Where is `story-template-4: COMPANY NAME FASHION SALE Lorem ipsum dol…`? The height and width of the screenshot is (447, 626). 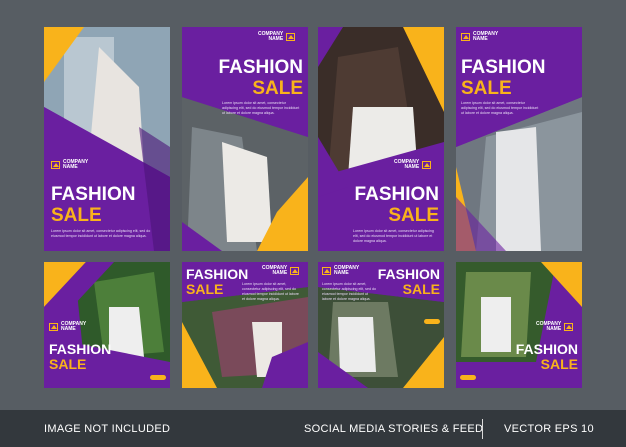 story-template-4: COMPANY NAME FASHION SALE Lorem ipsum dol… is located at coordinates (519, 139).